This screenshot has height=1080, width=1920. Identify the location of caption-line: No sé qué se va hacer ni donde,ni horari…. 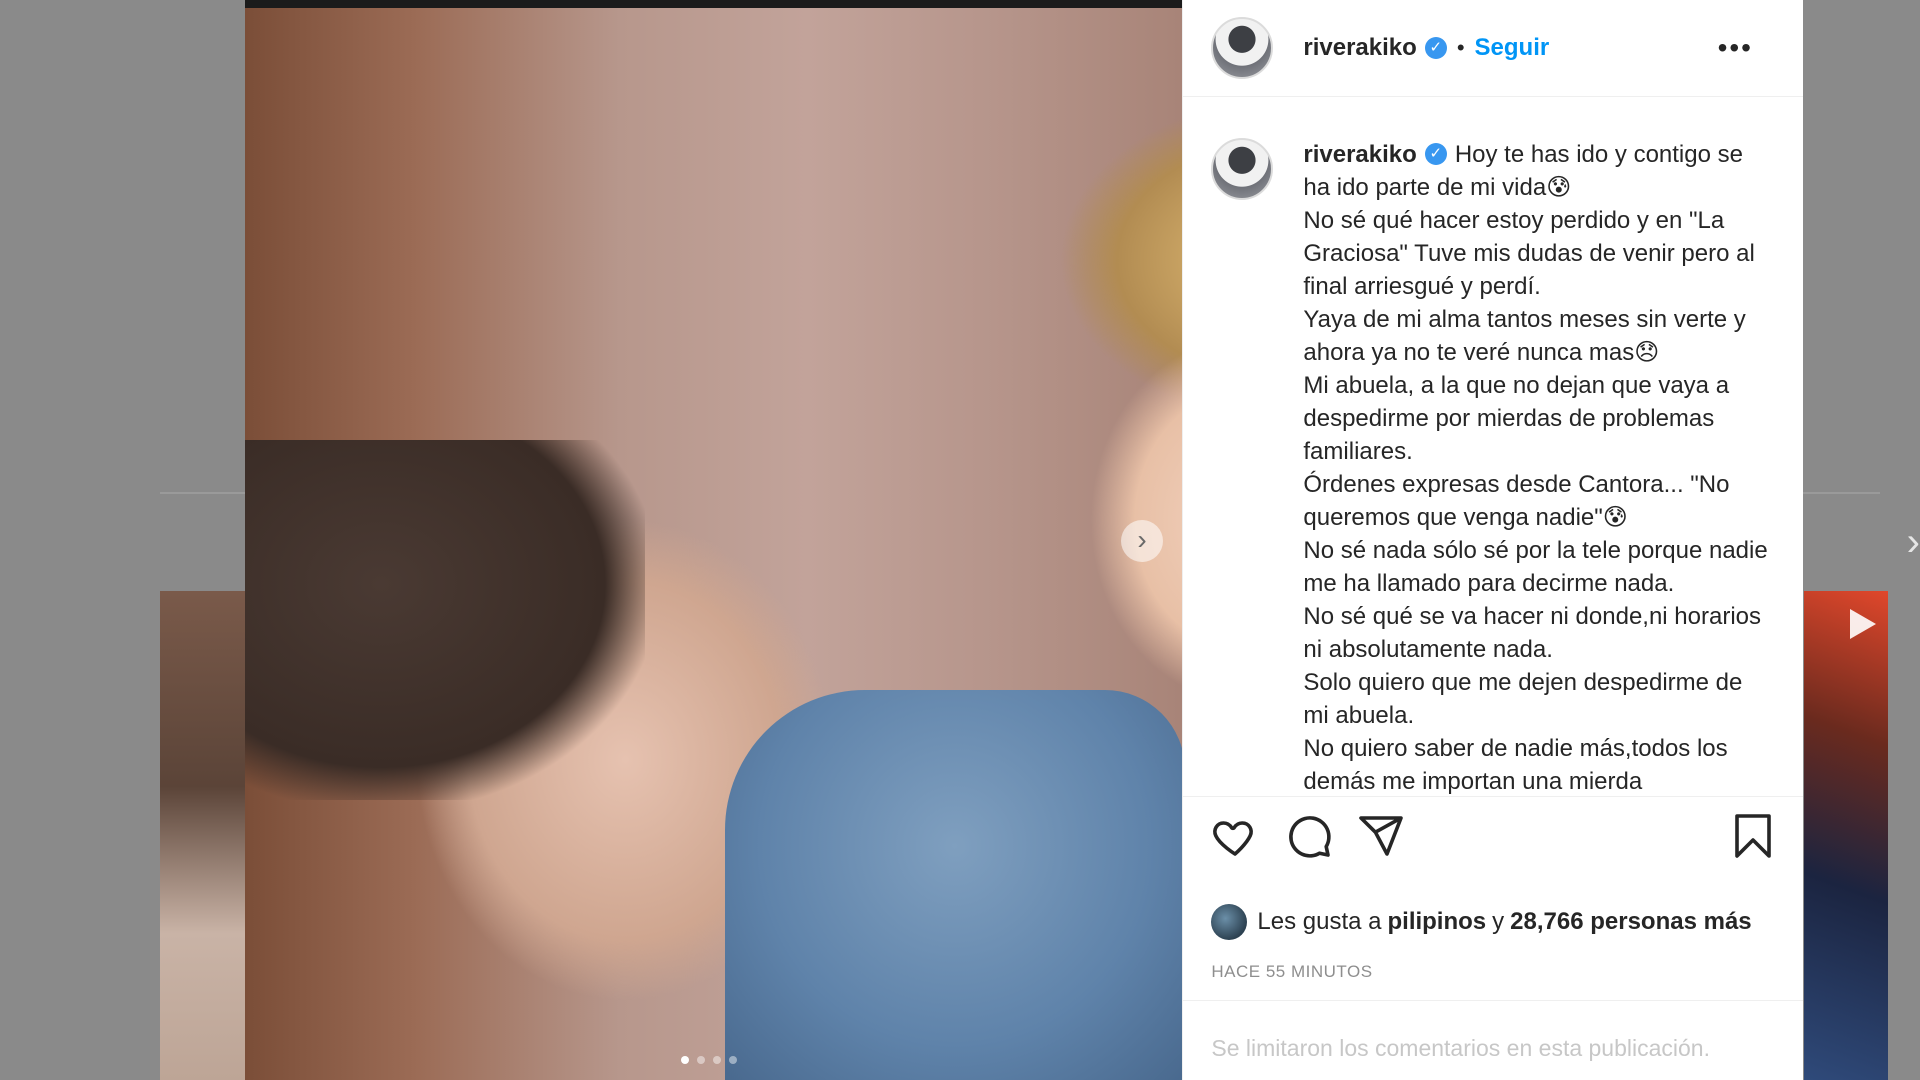
(1532, 633).